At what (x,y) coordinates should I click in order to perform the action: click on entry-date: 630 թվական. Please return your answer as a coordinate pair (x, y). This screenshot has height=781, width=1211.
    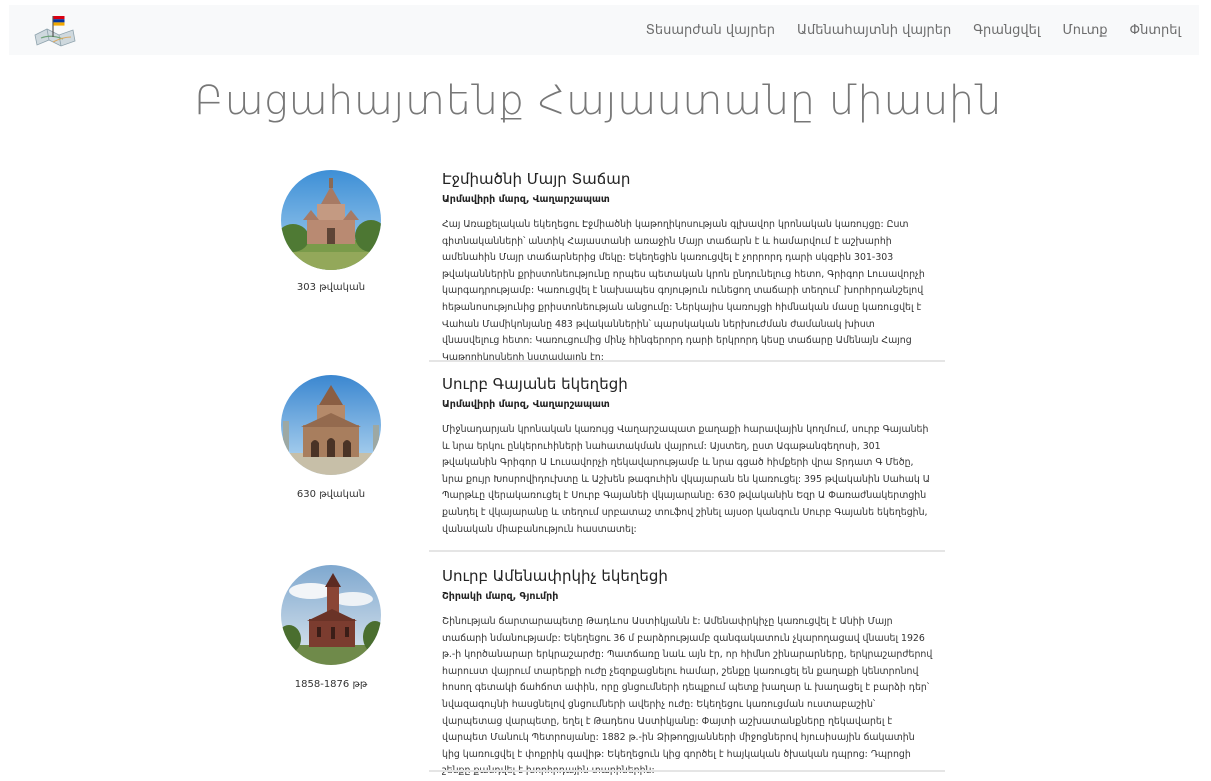
    Looking at the image, I should click on (331, 494).